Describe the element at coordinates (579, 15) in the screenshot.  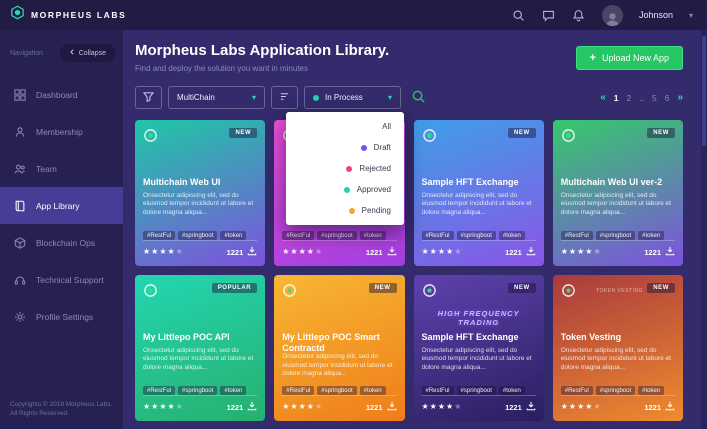
I see `notifications-icon` at that location.